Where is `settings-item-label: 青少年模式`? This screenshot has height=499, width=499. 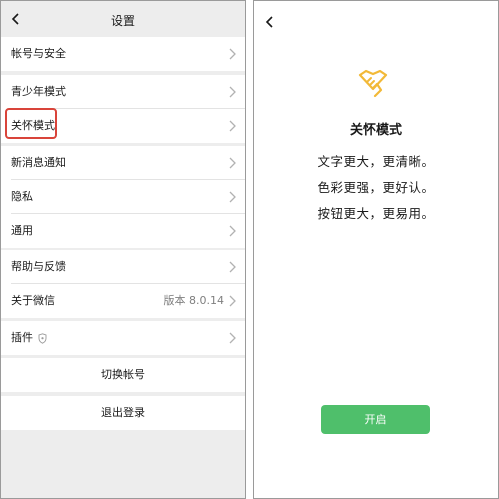
settings-item-label: 青少年模式 is located at coordinates (38, 91).